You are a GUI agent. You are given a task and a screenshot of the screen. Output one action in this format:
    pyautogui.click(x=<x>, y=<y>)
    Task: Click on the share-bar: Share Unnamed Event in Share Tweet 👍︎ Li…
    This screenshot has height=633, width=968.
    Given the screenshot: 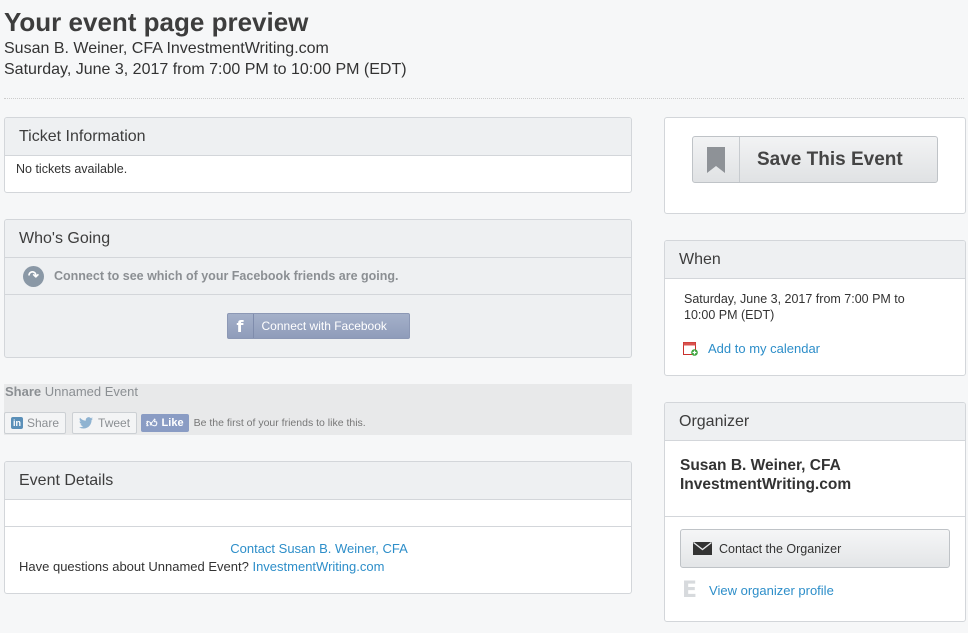 What is the action you would take?
    pyautogui.click(x=318, y=409)
    